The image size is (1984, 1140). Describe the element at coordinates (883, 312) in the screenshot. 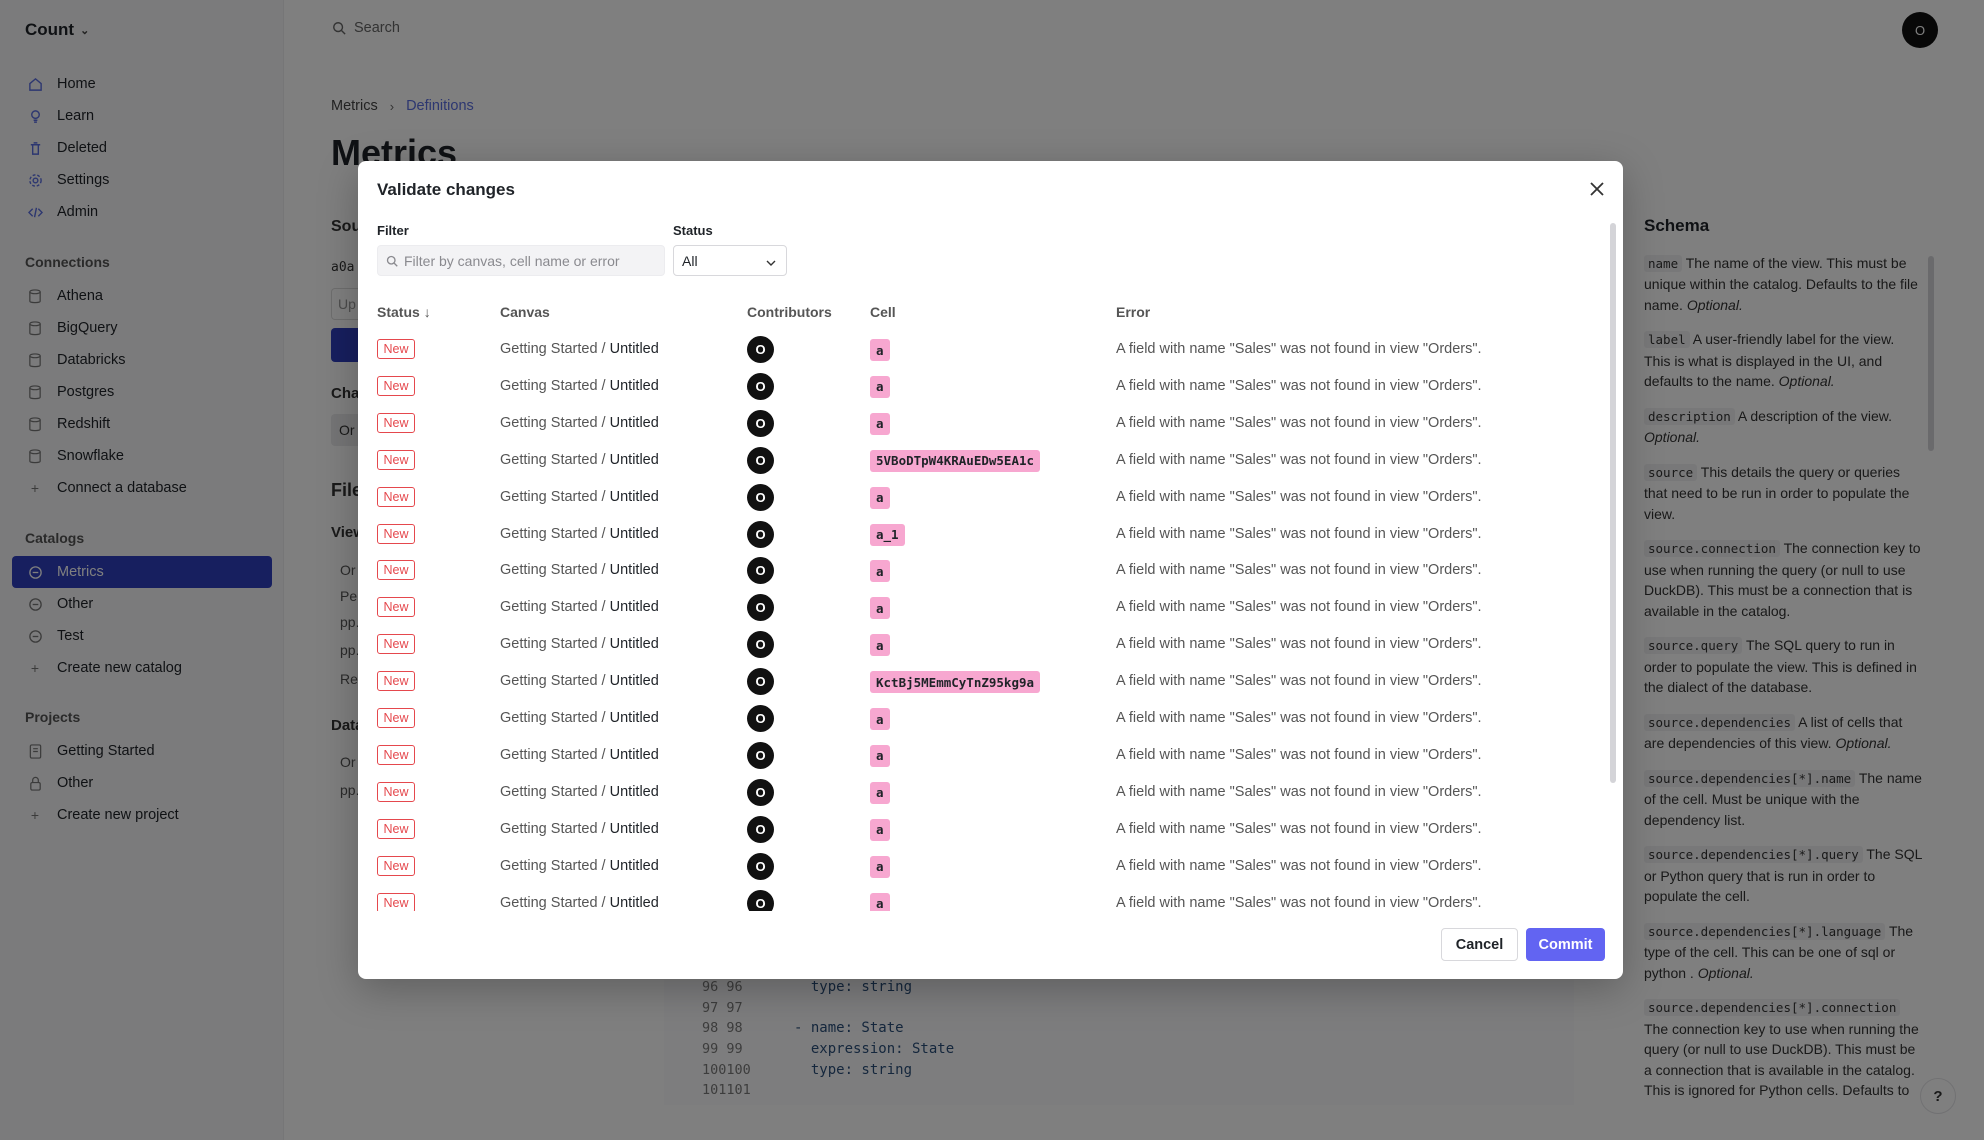

I see `column-header-cell: Cell` at that location.